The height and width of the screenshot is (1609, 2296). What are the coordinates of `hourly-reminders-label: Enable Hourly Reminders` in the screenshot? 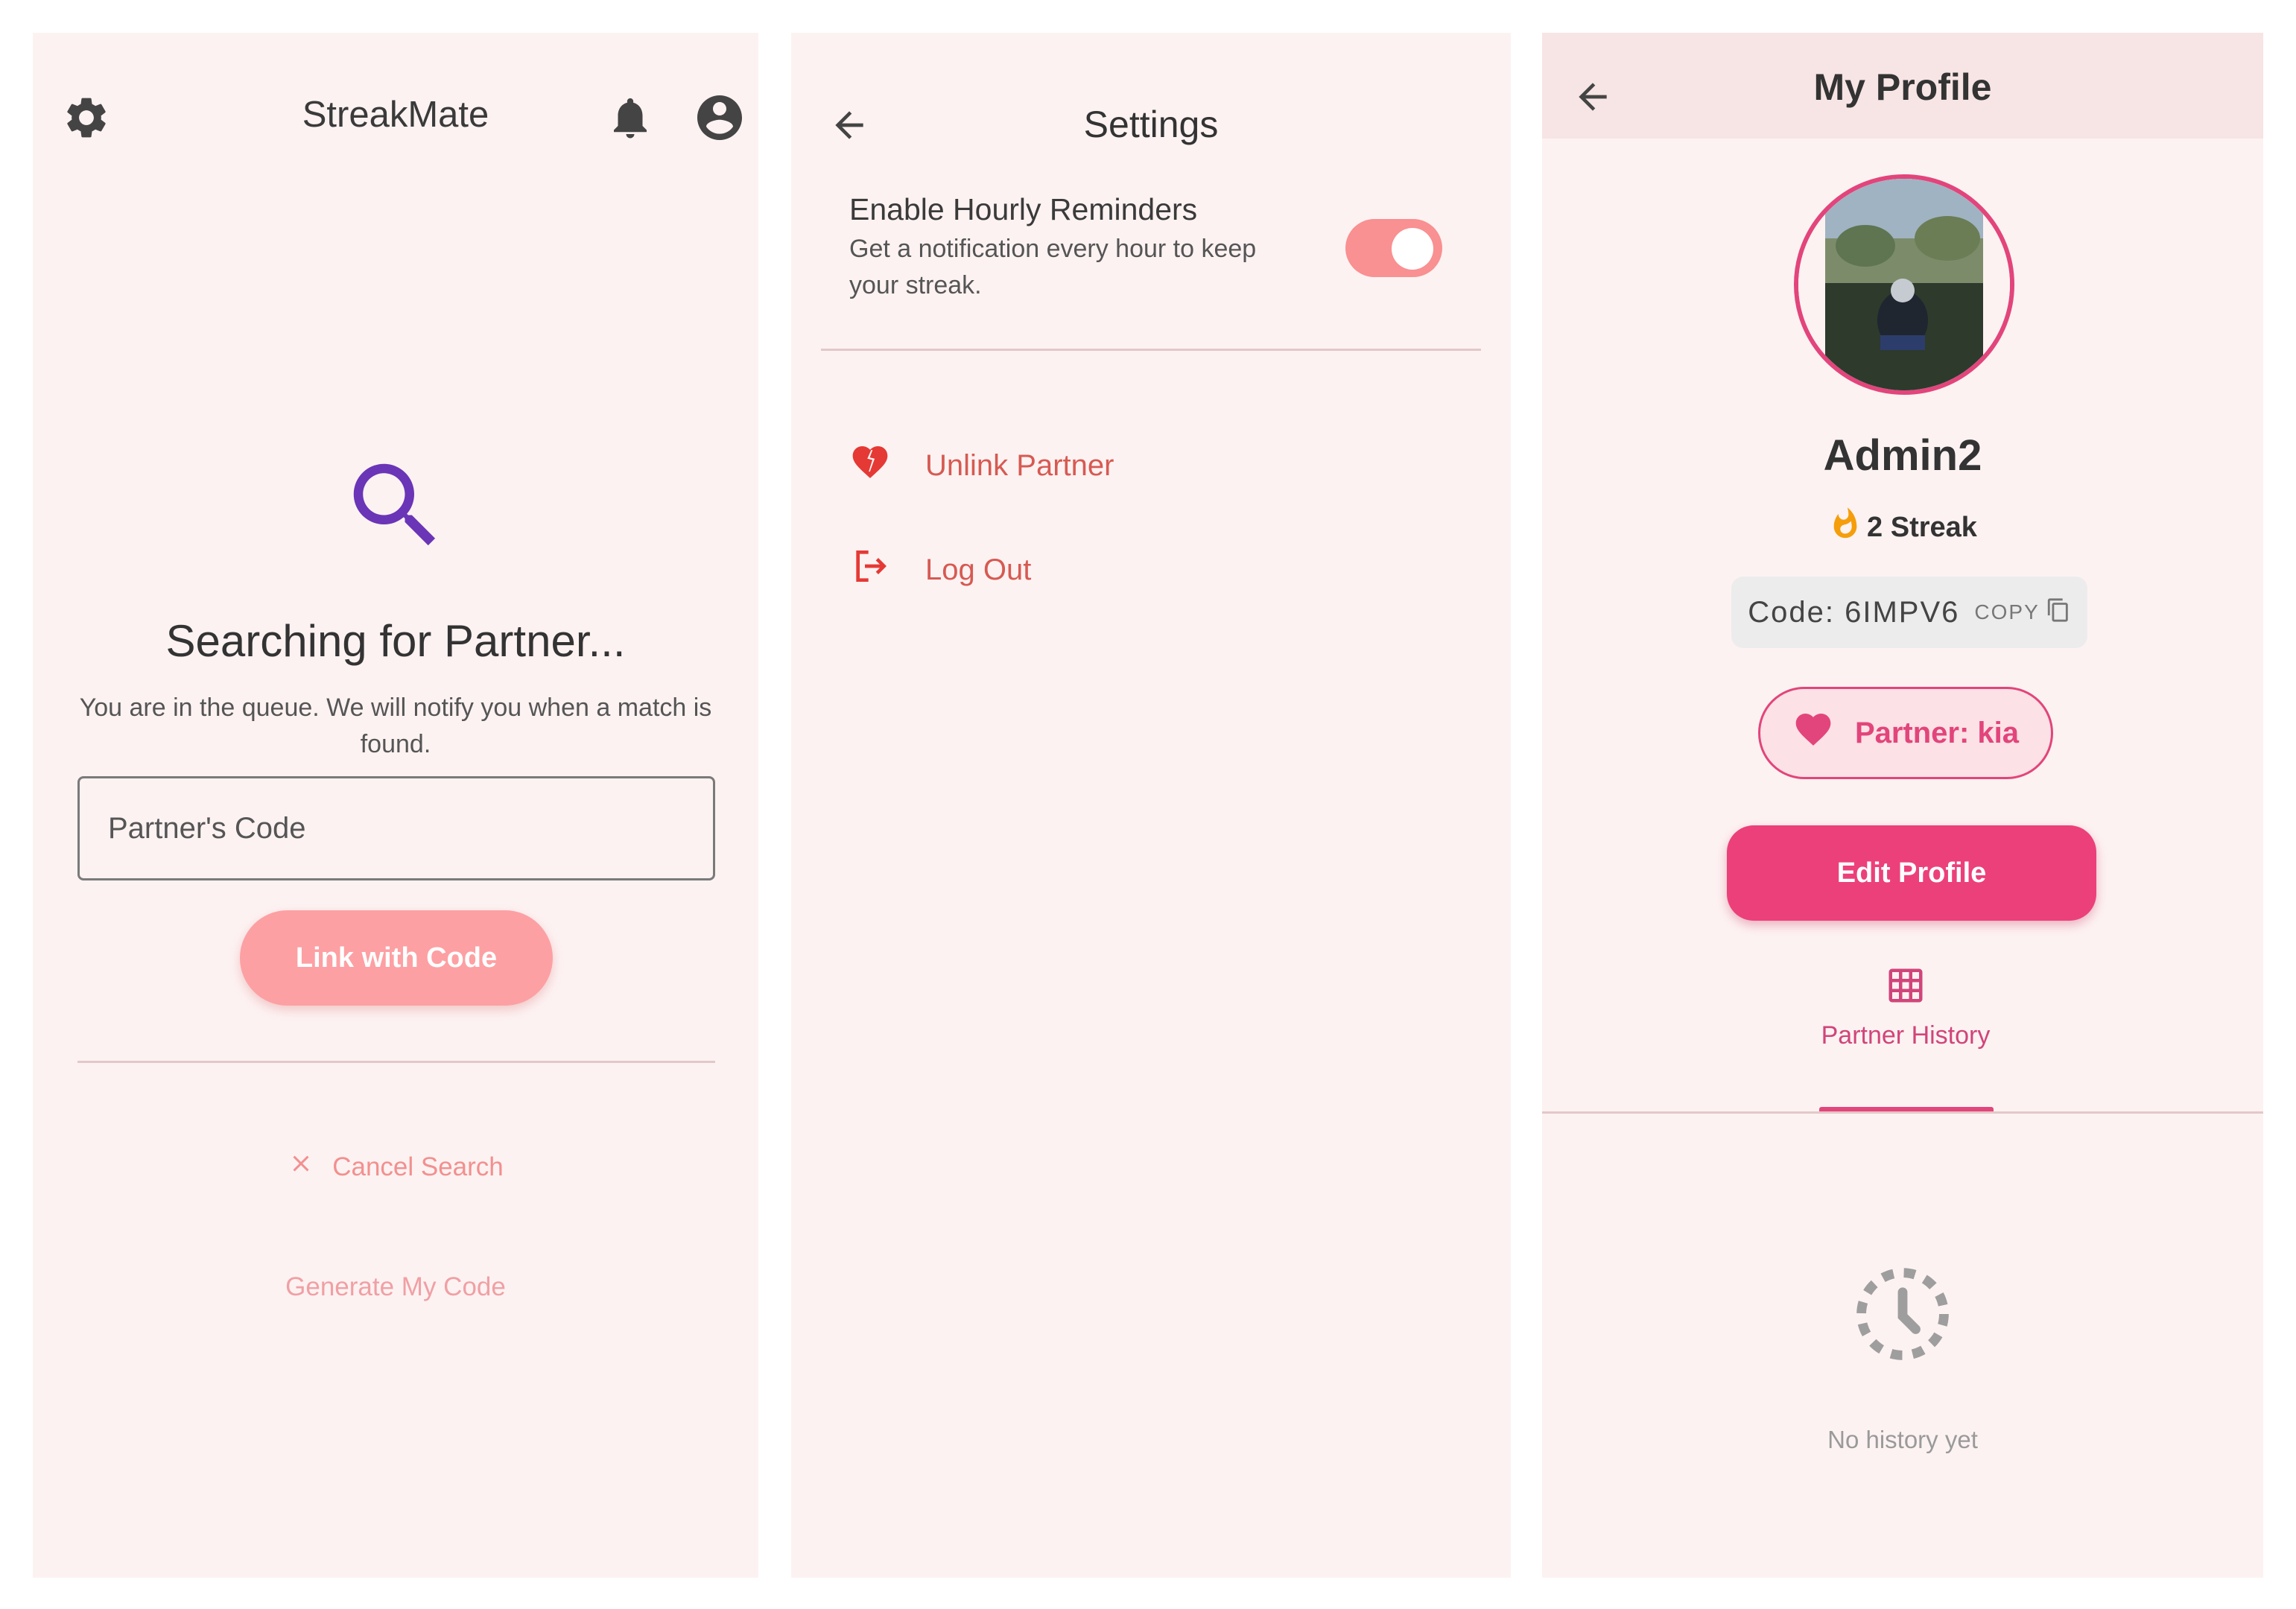 It's located at (1023, 209).